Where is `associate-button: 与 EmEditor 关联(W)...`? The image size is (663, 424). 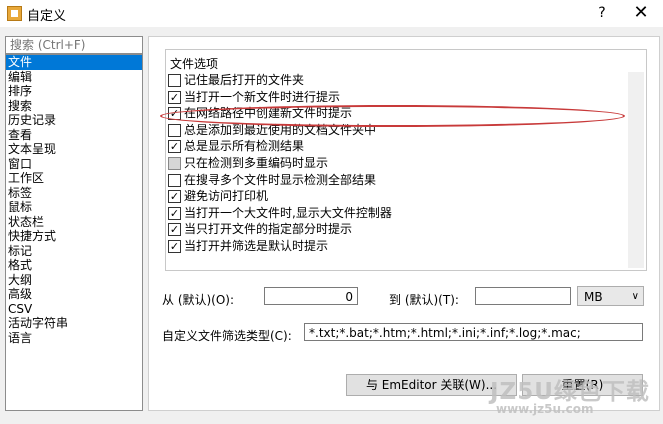
associate-button: 与 EmEditor 关联(W)... is located at coordinates (431, 385).